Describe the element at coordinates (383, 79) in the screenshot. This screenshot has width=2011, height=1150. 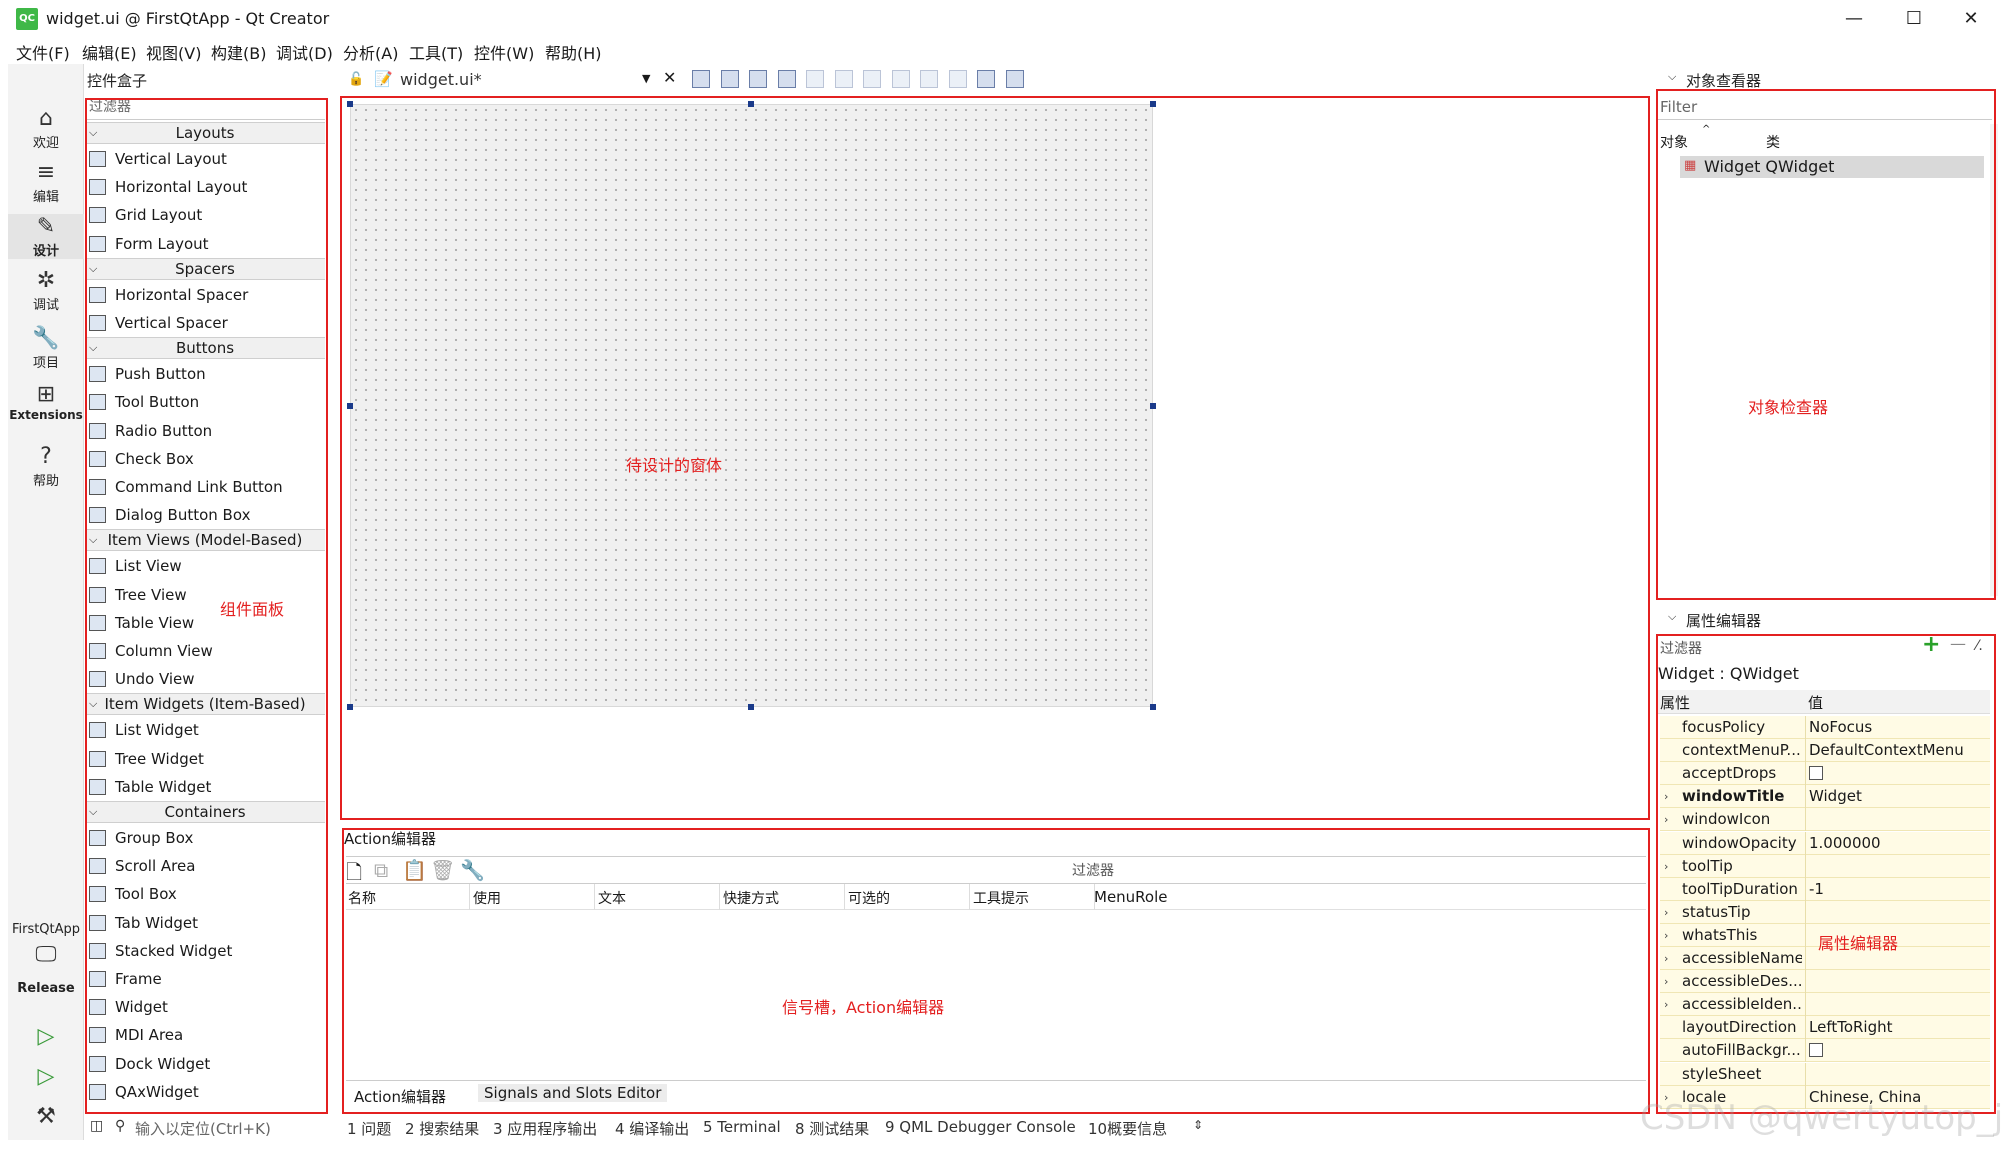
I see `ui-file-icon: 📝` at that location.